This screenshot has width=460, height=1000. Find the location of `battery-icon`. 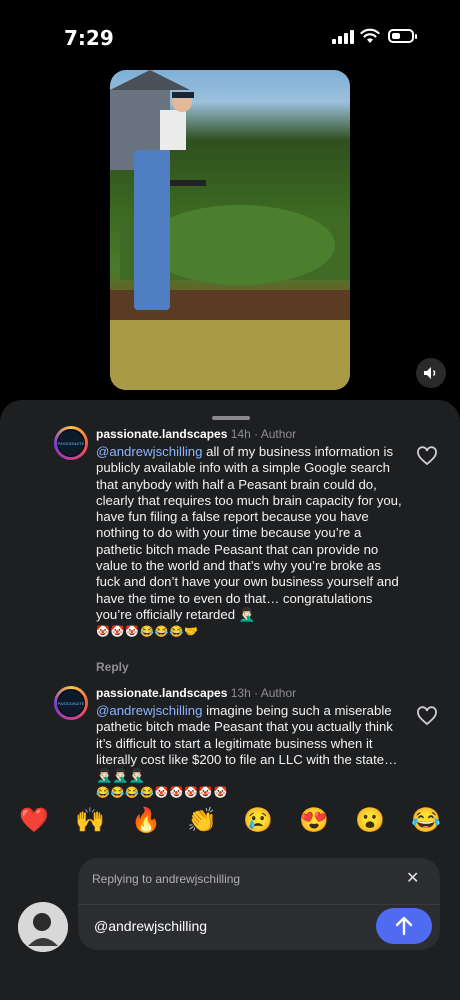

battery-icon is located at coordinates (402, 36).